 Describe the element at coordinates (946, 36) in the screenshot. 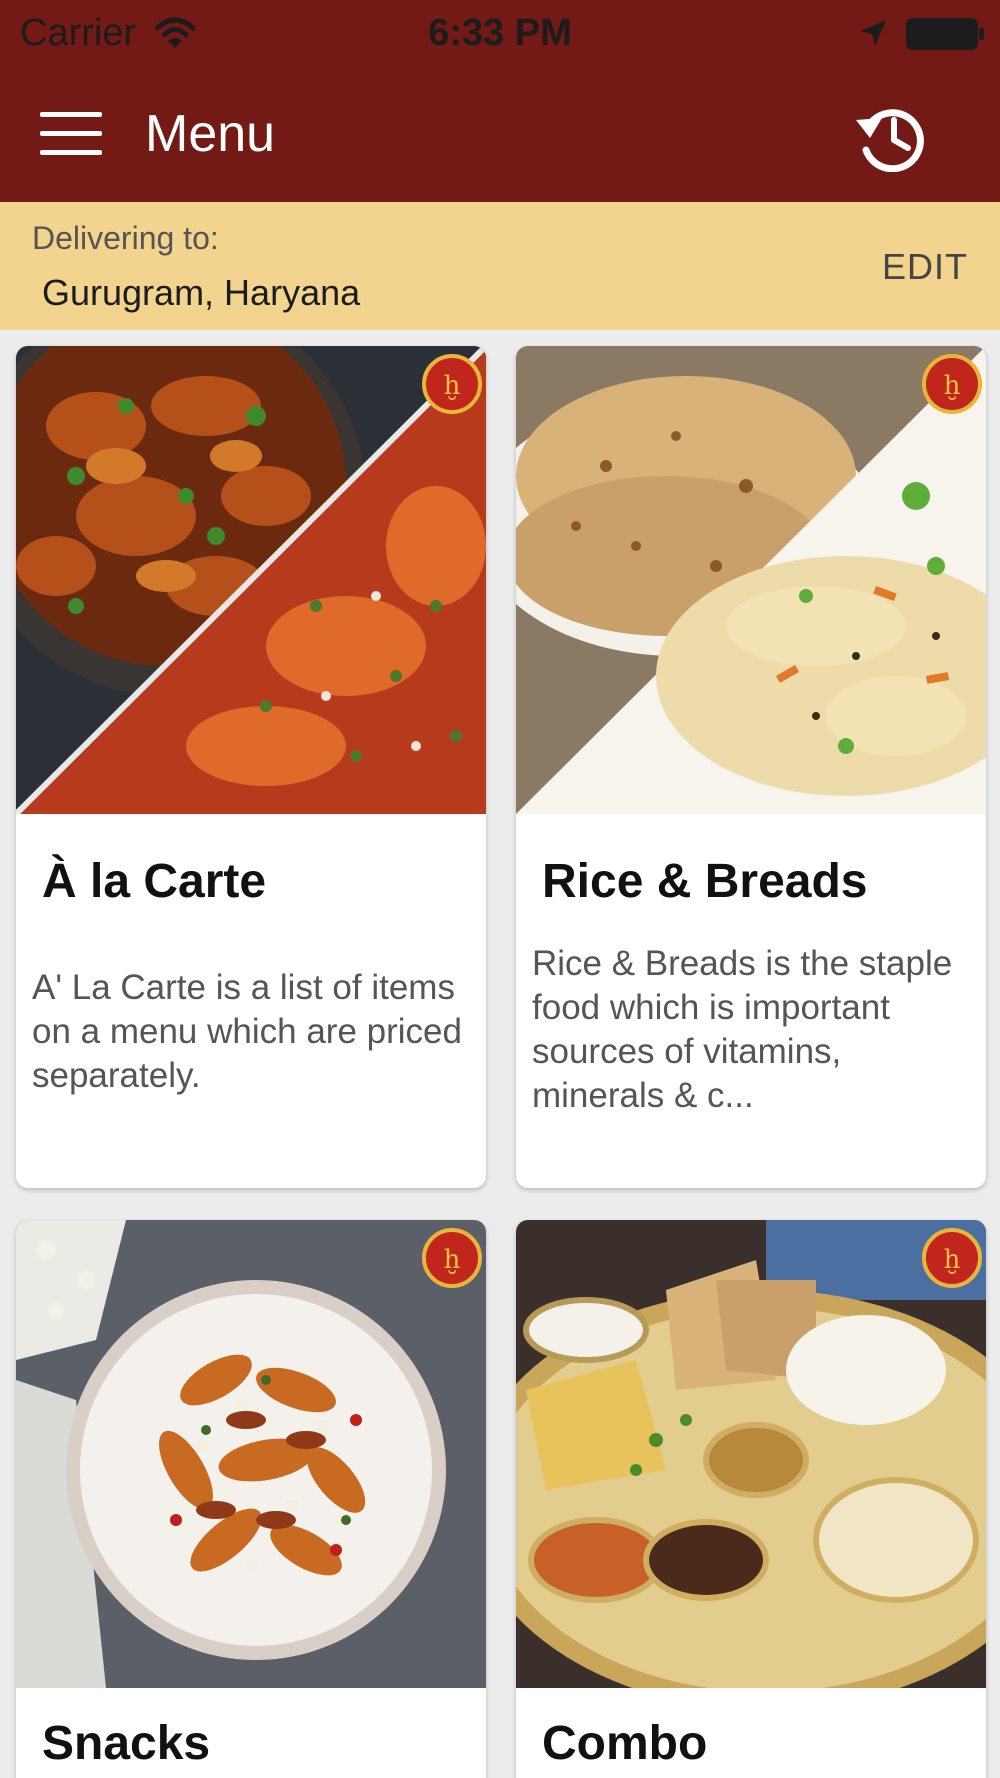

I see `battery-icon` at that location.